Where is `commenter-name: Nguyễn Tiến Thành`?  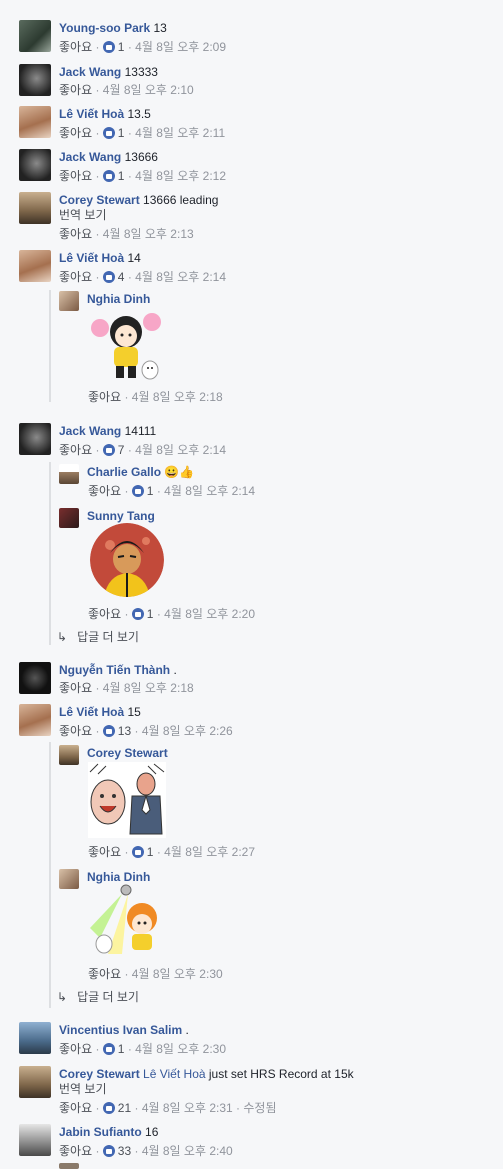
commenter-name: Nguyễn Tiến Thành is located at coordinates (114, 670).